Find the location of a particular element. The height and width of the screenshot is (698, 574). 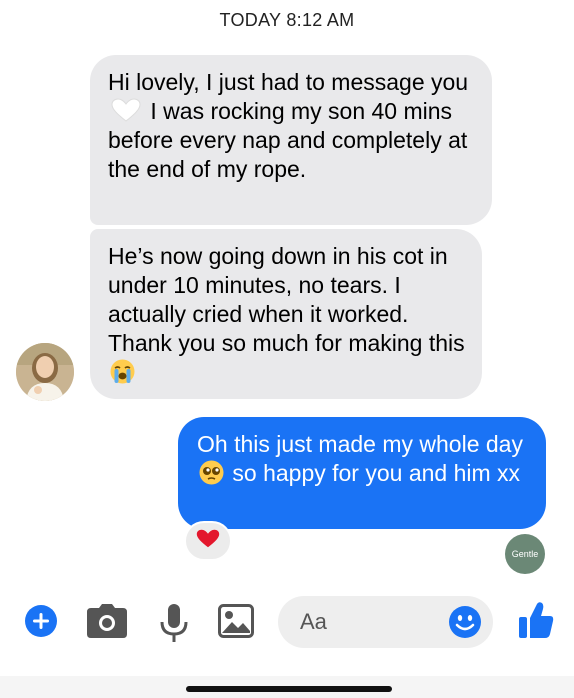

emoji-icon is located at coordinates (465, 624).